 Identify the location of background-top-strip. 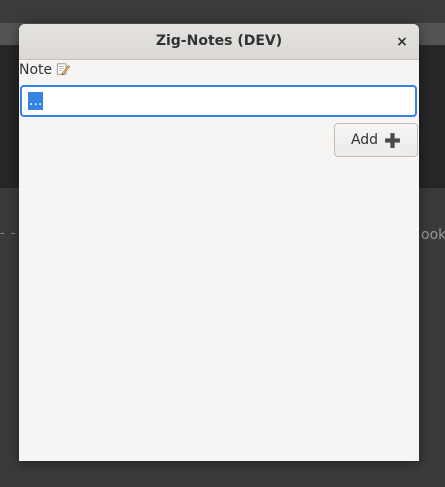
(222, 11).